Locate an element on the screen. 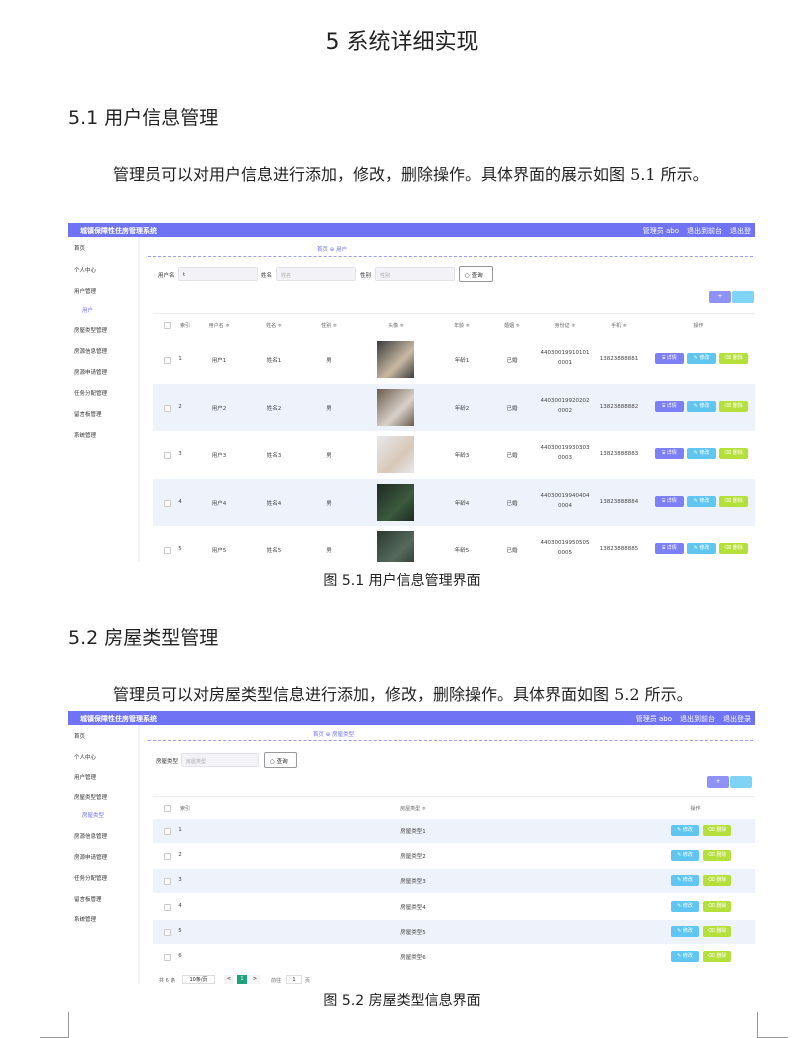 This screenshot has height=1038, width=804. back-frontend-link: 退出到前台 is located at coordinates (704, 231).